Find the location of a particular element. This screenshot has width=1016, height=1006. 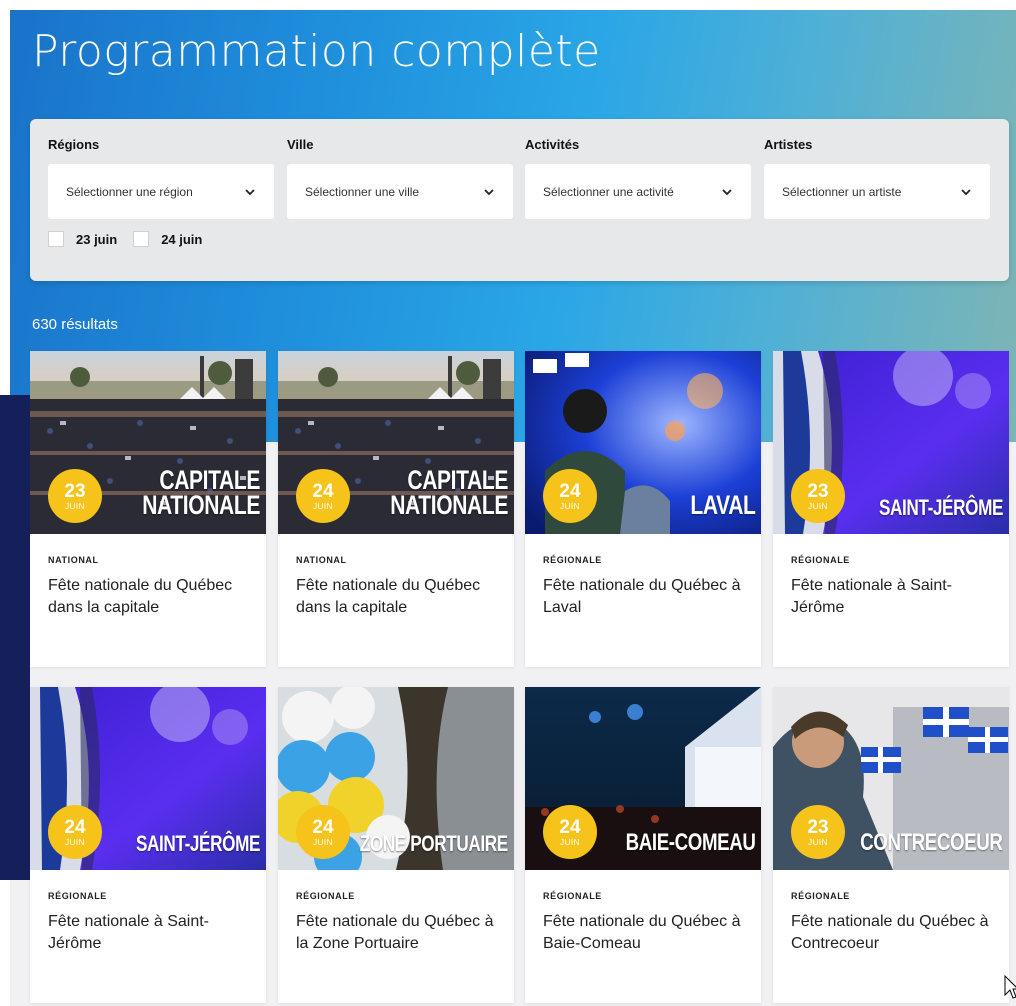

filter-label-activites: Activités is located at coordinates (552, 144).